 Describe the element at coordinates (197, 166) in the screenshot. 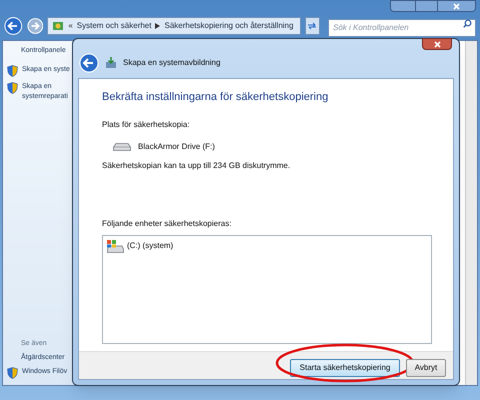

I see `space-note: Säkerhetskopian kan ta upp till 234 GB diskutrymme.` at that location.